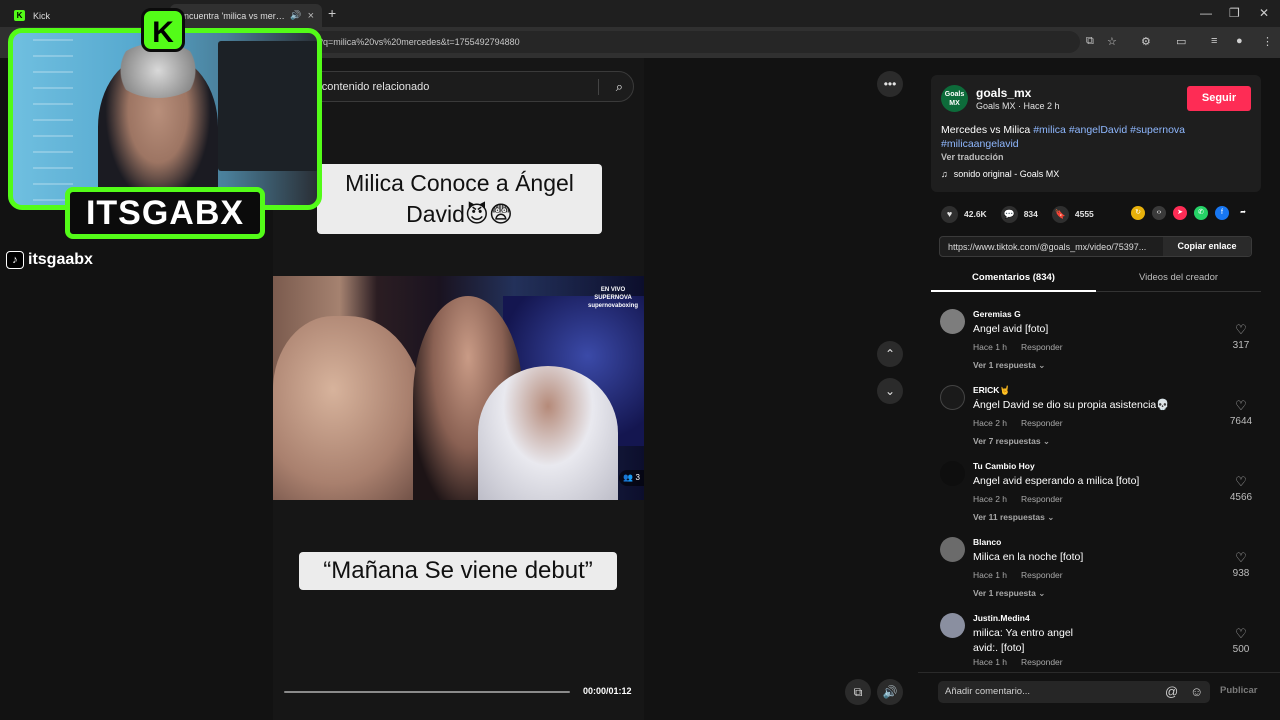 This screenshot has height=720, width=1280. What do you see at coordinates (975, 214) in the screenshot?
I see `like-count: 42.6K` at bounding box center [975, 214].